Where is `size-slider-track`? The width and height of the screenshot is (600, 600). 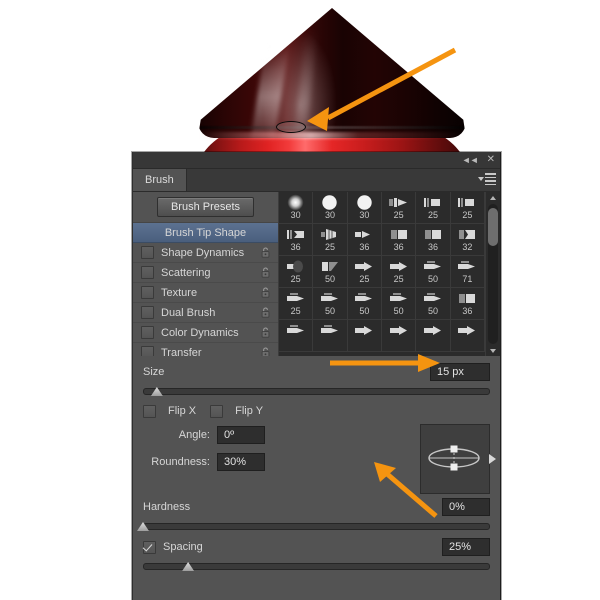
size-slider-track is located at coordinates (316, 391).